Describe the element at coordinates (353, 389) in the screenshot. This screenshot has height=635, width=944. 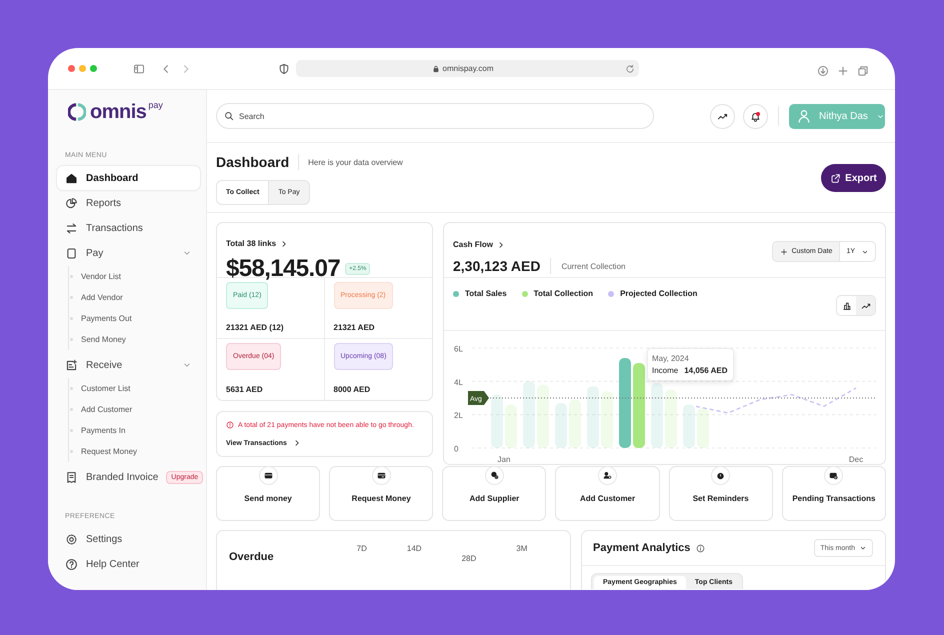
I see `status-amount: 8000 AED` at that location.